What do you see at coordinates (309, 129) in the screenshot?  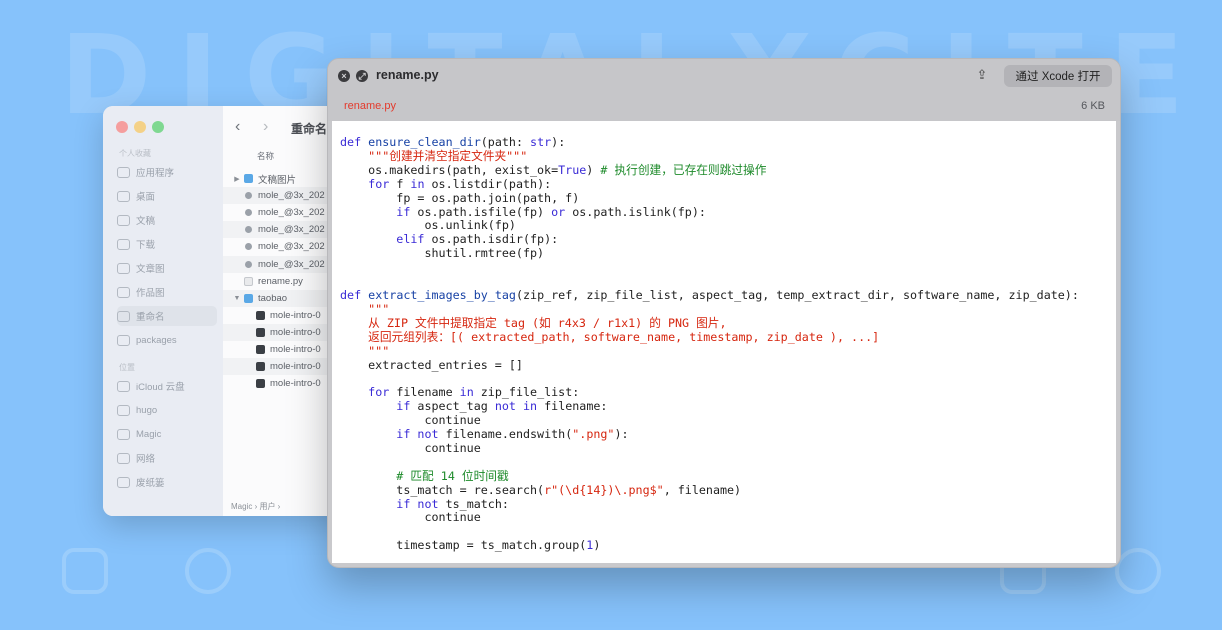 I see `finder-title: 重命名` at bounding box center [309, 129].